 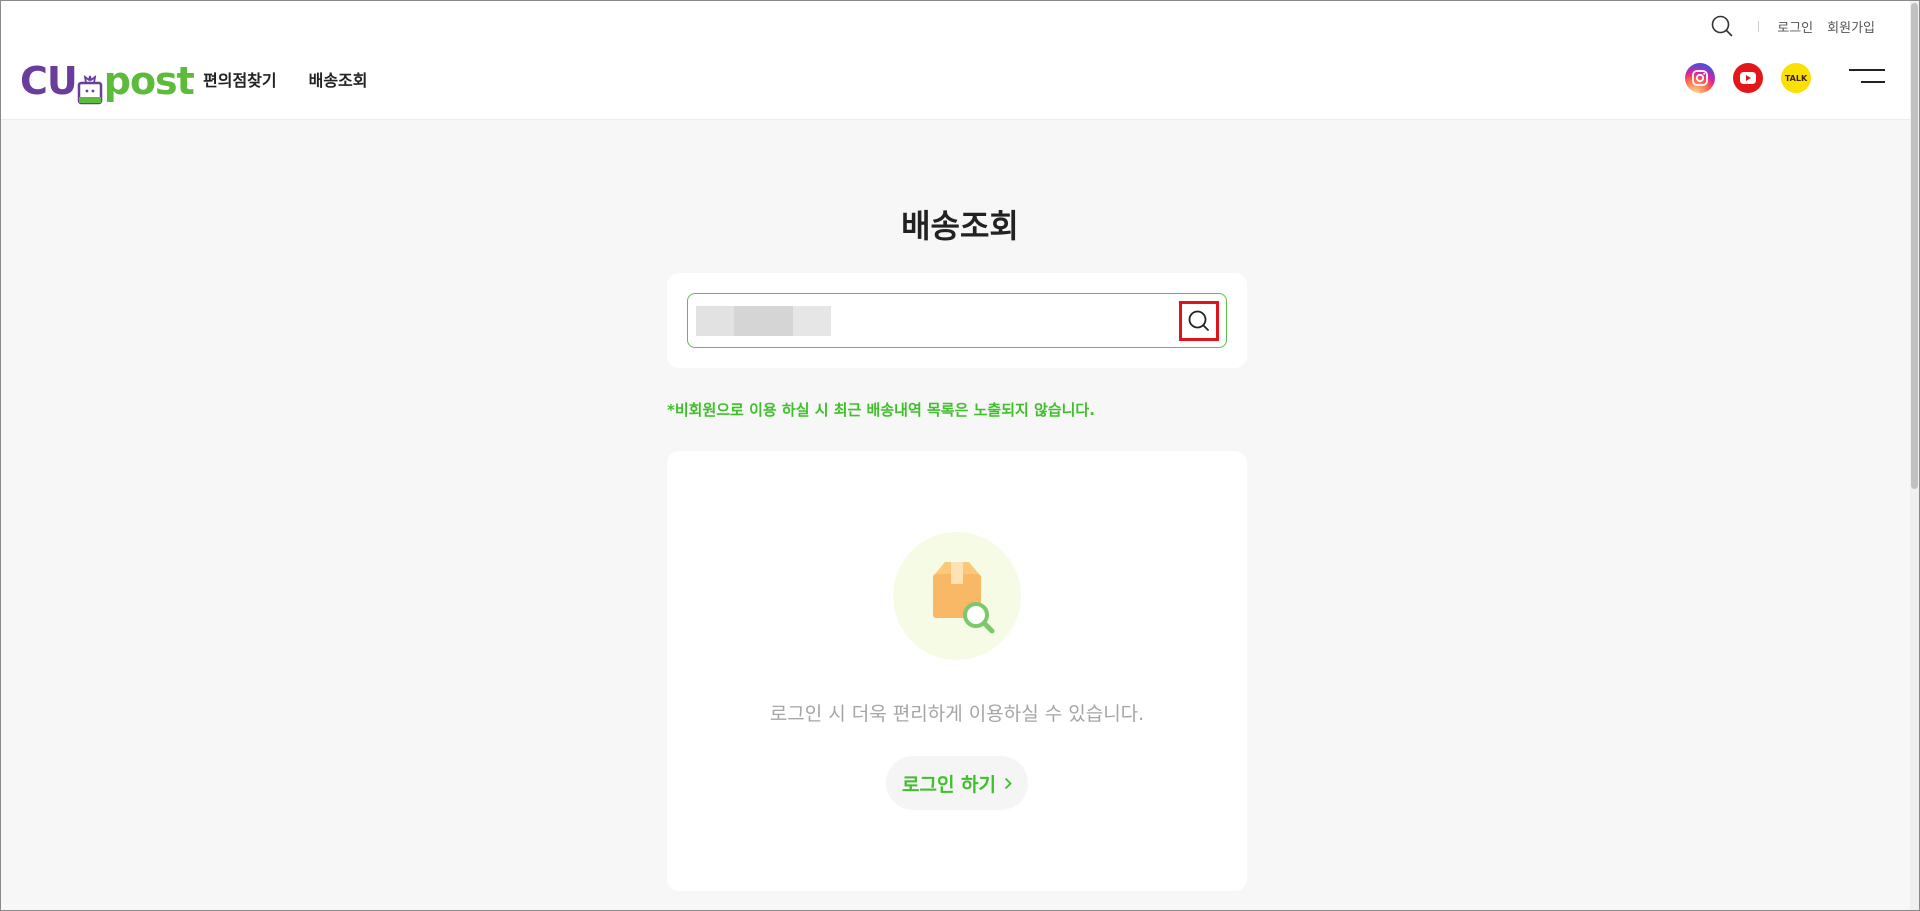 What do you see at coordinates (1914, 246) in the screenshot?
I see `scrollbar-thumb` at bounding box center [1914, 246].